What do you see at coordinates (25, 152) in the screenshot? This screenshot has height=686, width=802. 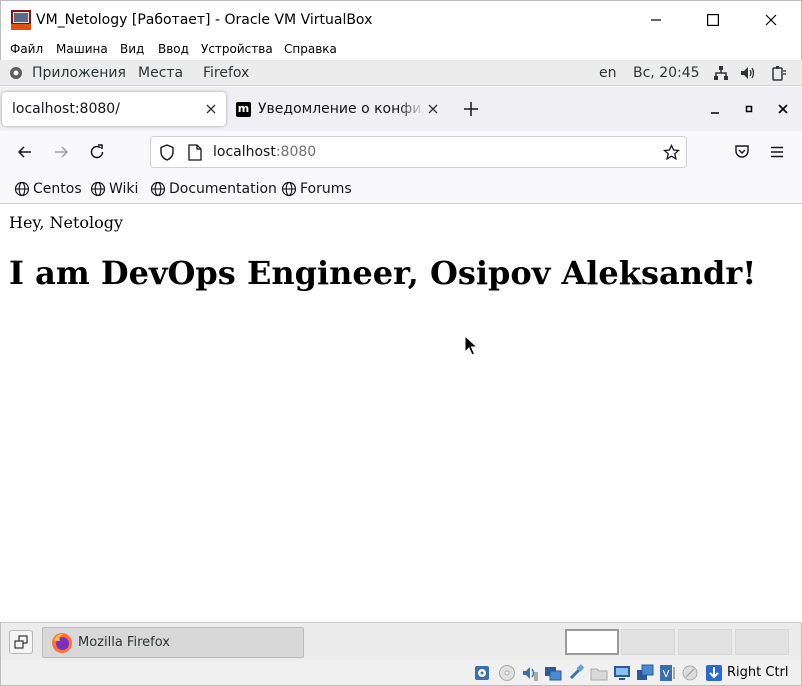 I see `back-arrow-icon` at bounding box center [25, 152].